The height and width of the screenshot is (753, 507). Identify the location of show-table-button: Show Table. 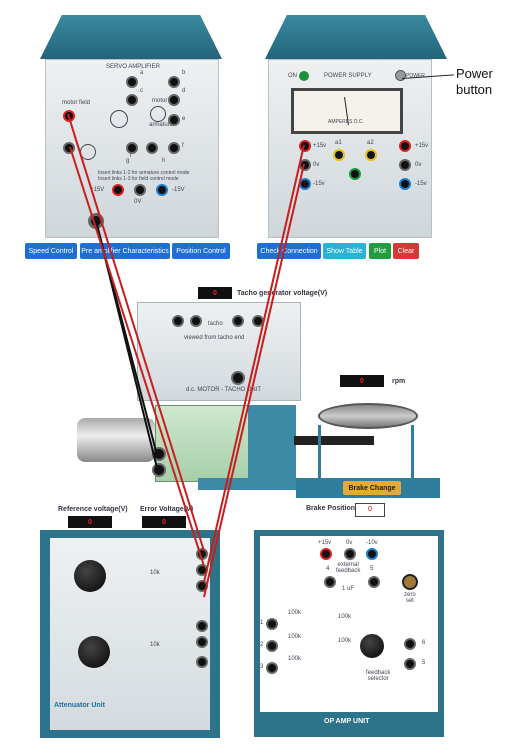
(344, 251).